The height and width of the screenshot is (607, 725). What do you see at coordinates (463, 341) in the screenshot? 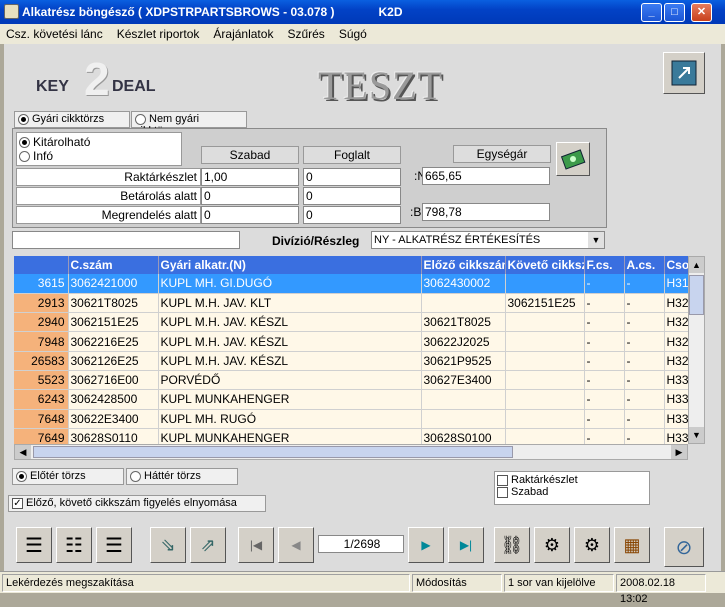
I see `table-cell: 30622J2025` at bounding box center [463, 341].